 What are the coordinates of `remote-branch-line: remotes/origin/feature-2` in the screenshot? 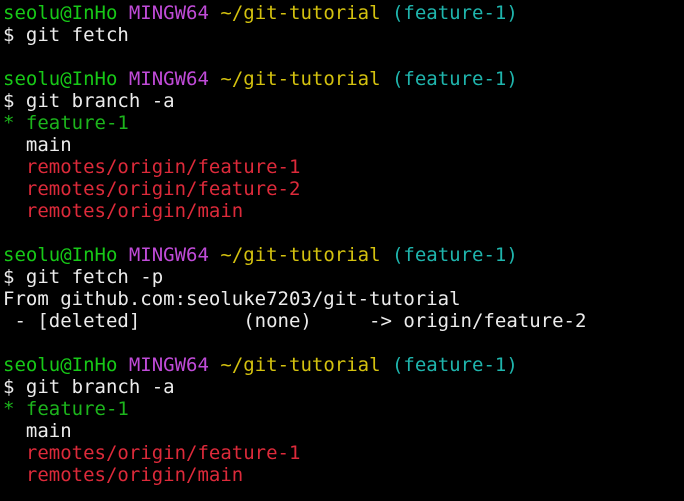 It's located at (152, 189).